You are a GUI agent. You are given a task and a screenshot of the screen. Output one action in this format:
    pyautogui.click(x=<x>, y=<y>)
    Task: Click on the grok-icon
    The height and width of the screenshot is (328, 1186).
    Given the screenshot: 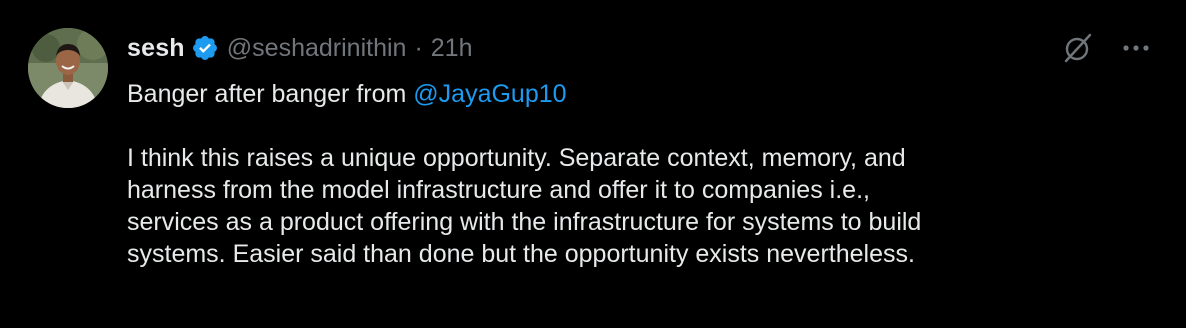 What is the action you would take?
    pyautogui.click(x=1078, y=48)
    